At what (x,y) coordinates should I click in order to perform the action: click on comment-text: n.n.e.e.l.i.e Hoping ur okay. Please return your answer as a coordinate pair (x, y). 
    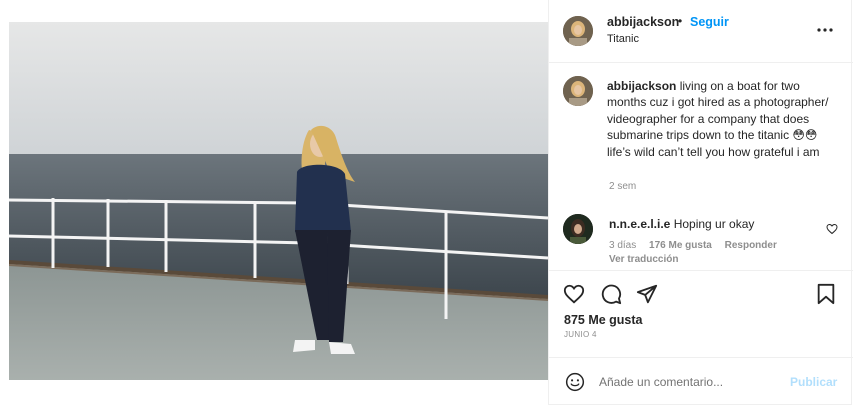
    Looking at the image, I should click on (681, 224).